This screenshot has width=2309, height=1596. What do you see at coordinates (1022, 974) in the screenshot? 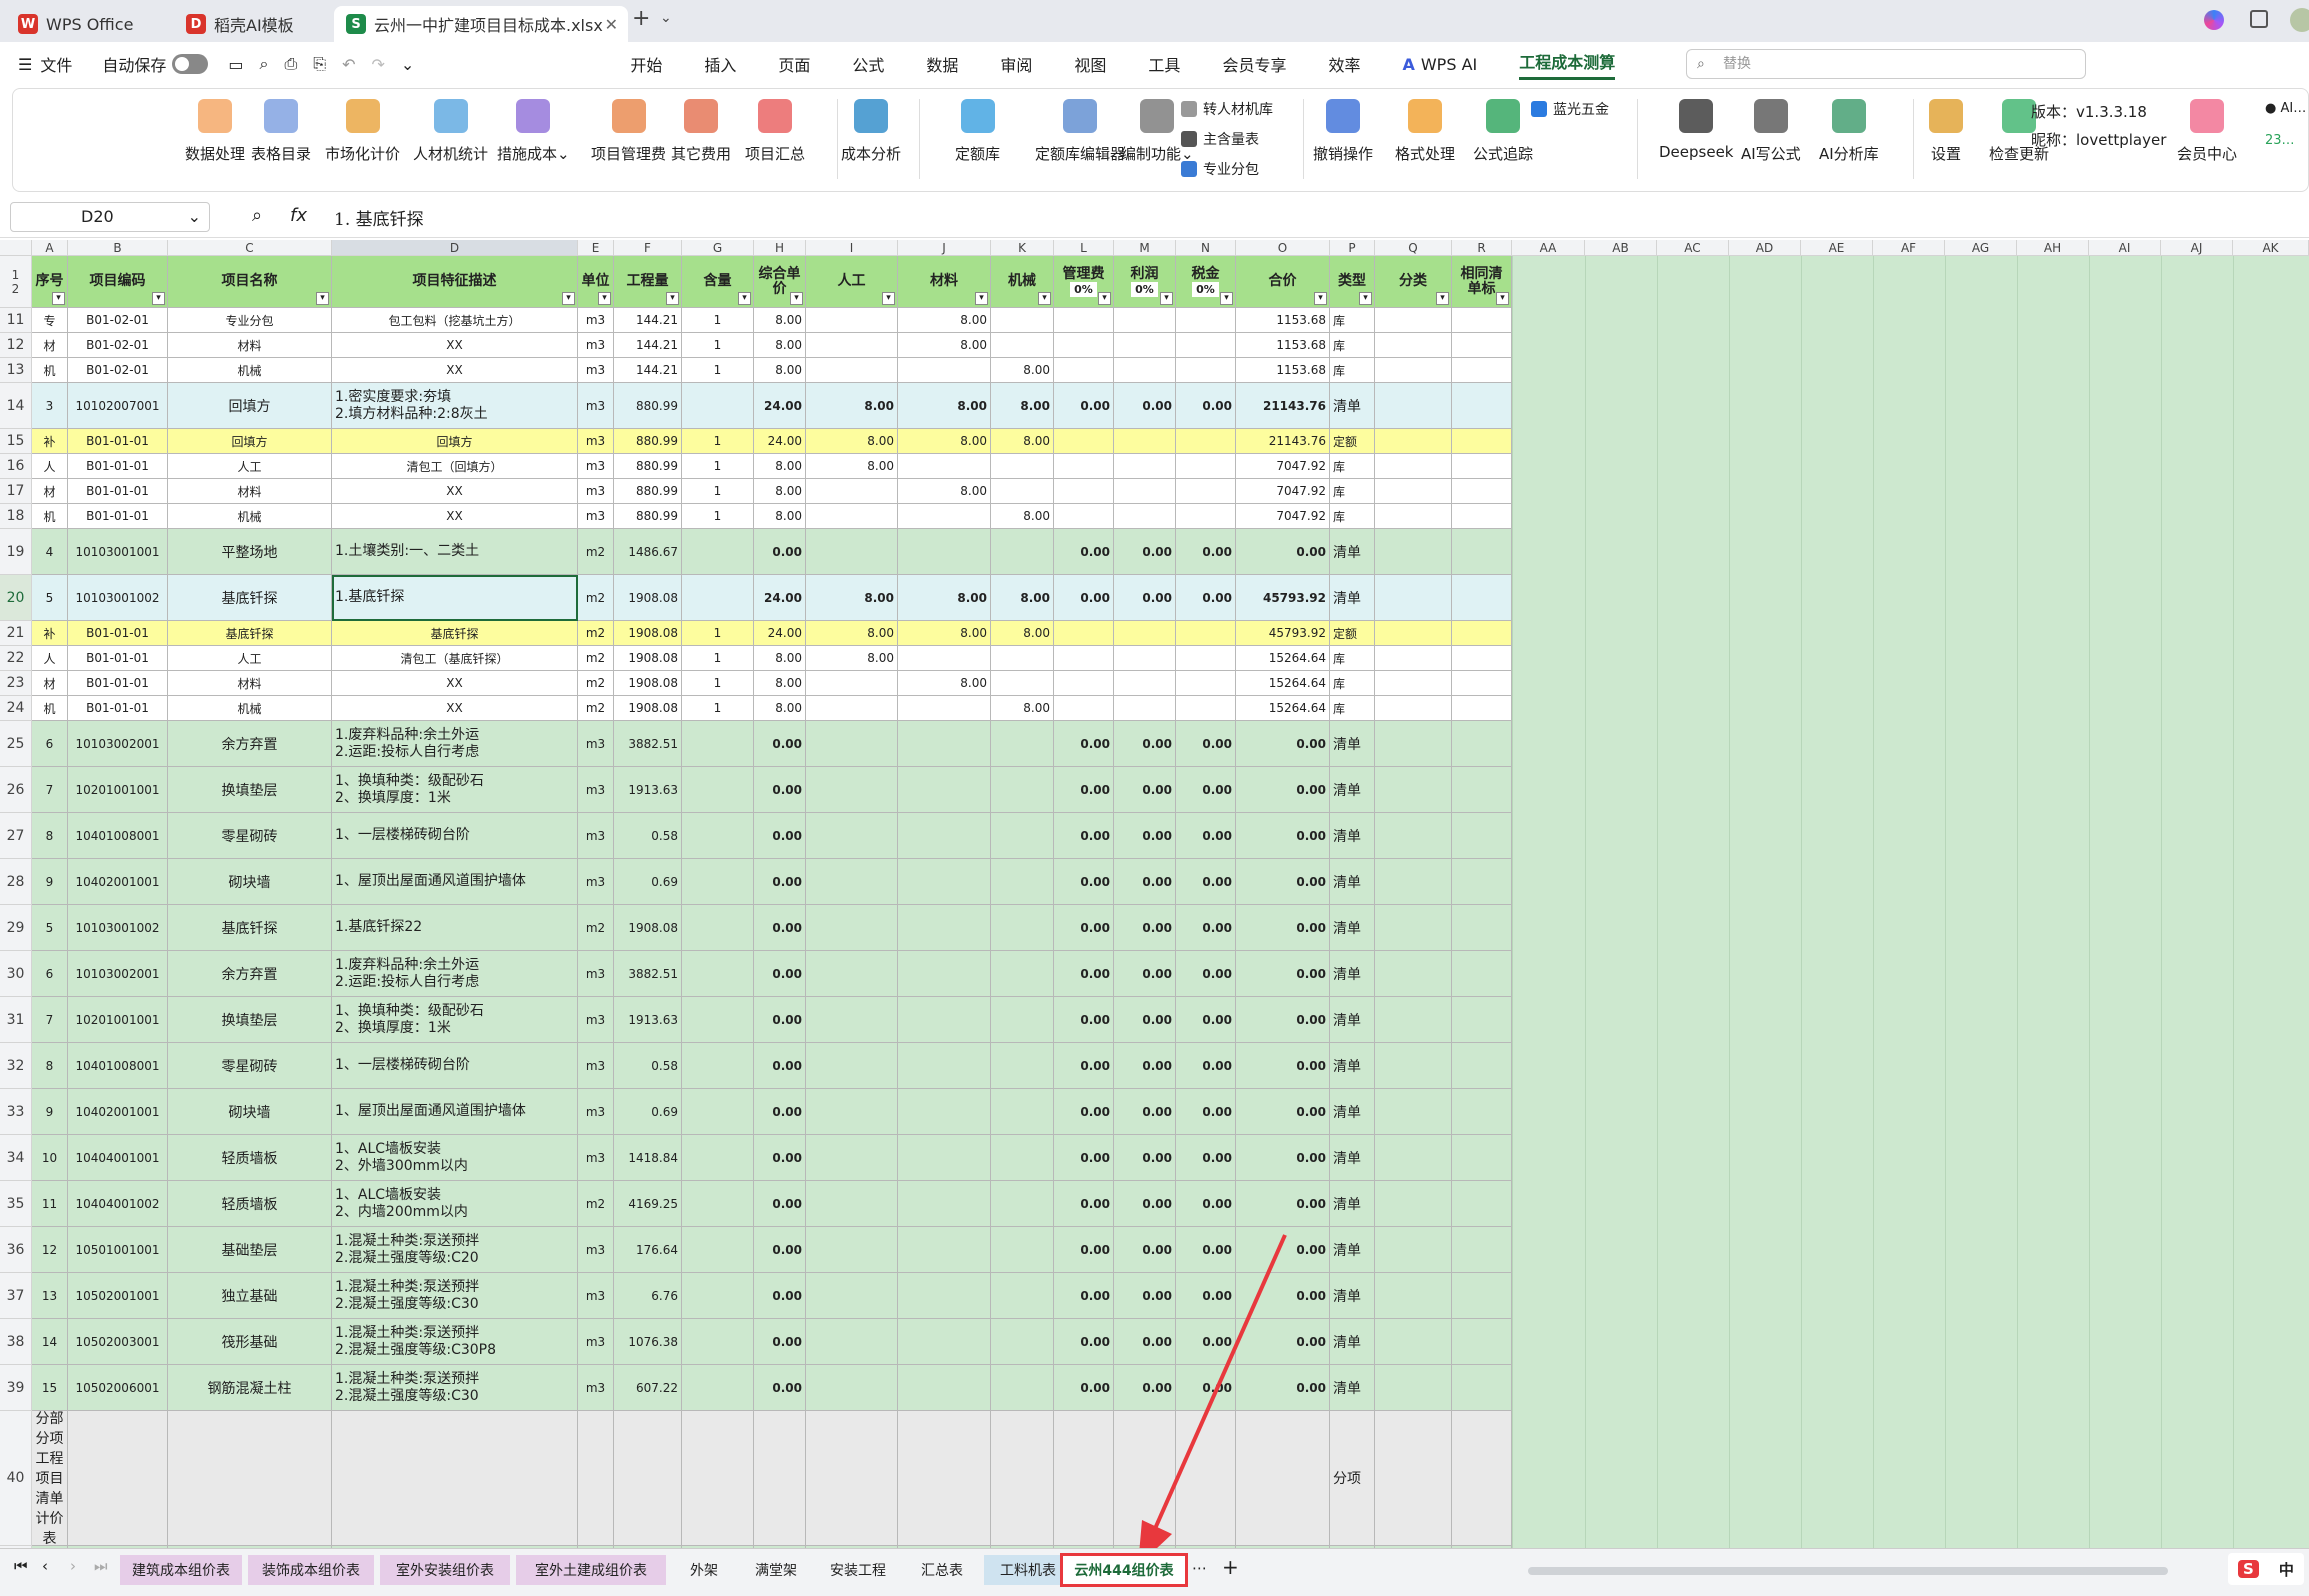
I see `cell-K30` at bounding box center [1022, 974].